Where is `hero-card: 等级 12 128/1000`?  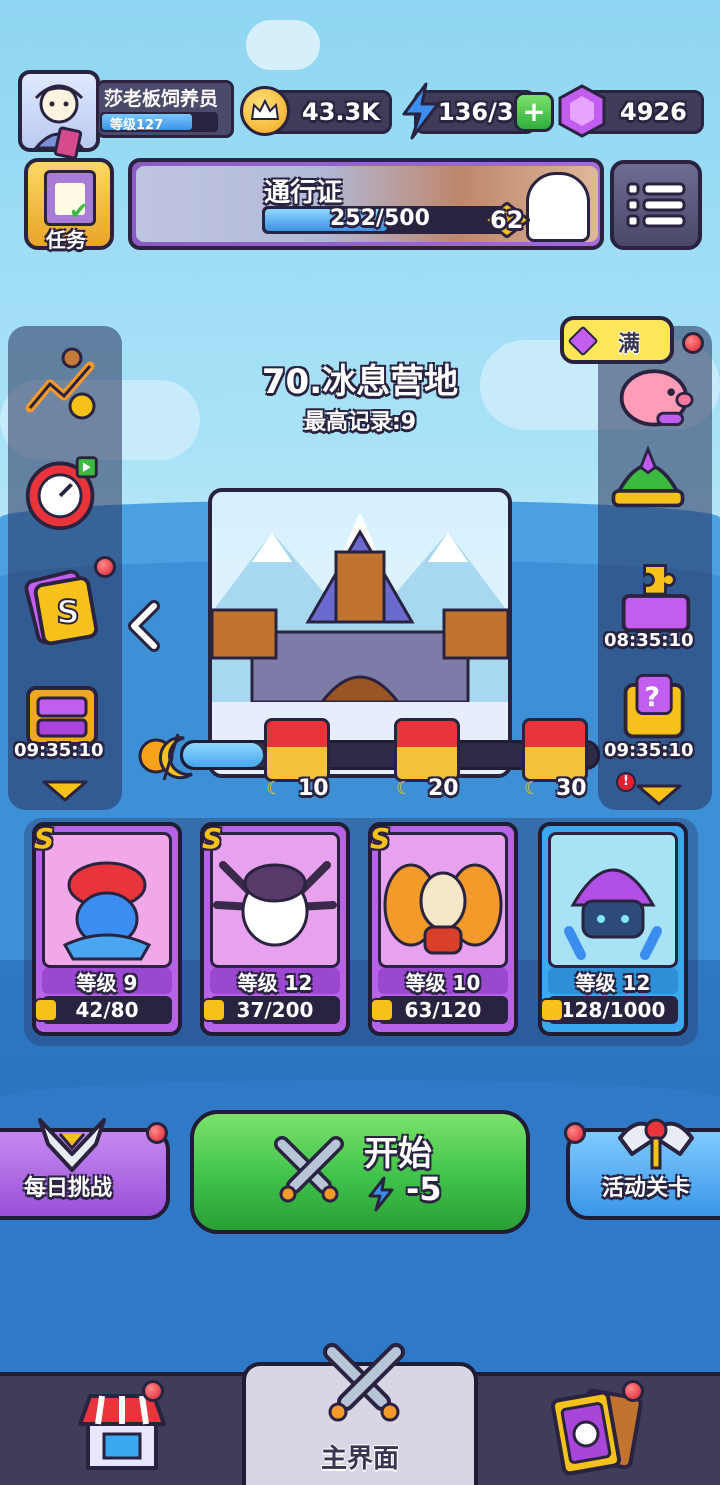 hero-card: 等级 12 128/1000 is located at coordinates (613, 929).